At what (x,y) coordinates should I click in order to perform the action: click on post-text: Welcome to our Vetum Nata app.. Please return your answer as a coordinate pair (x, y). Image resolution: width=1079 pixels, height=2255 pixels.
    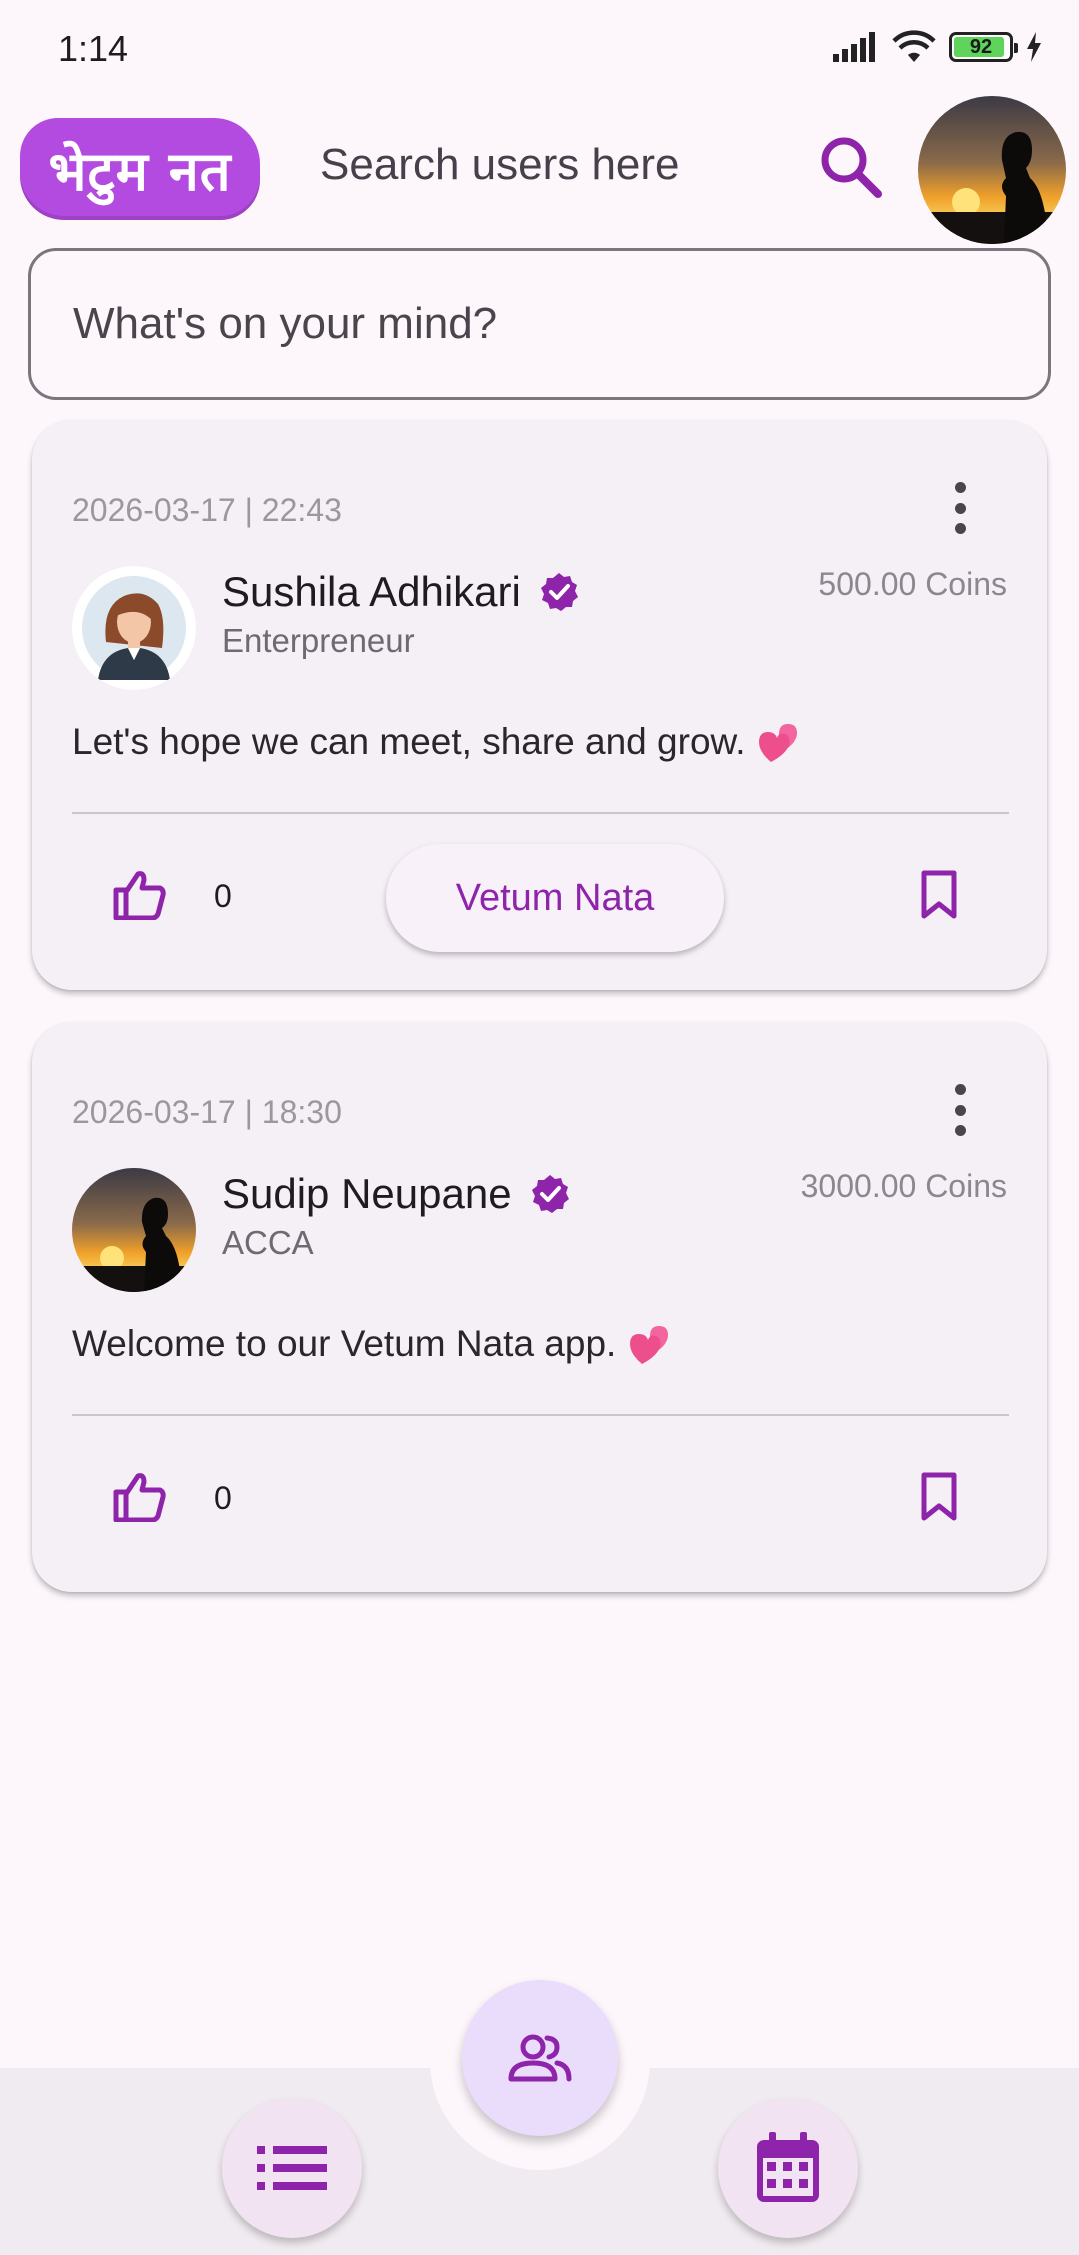
    Looking at the image, I should click on (344, 1343).